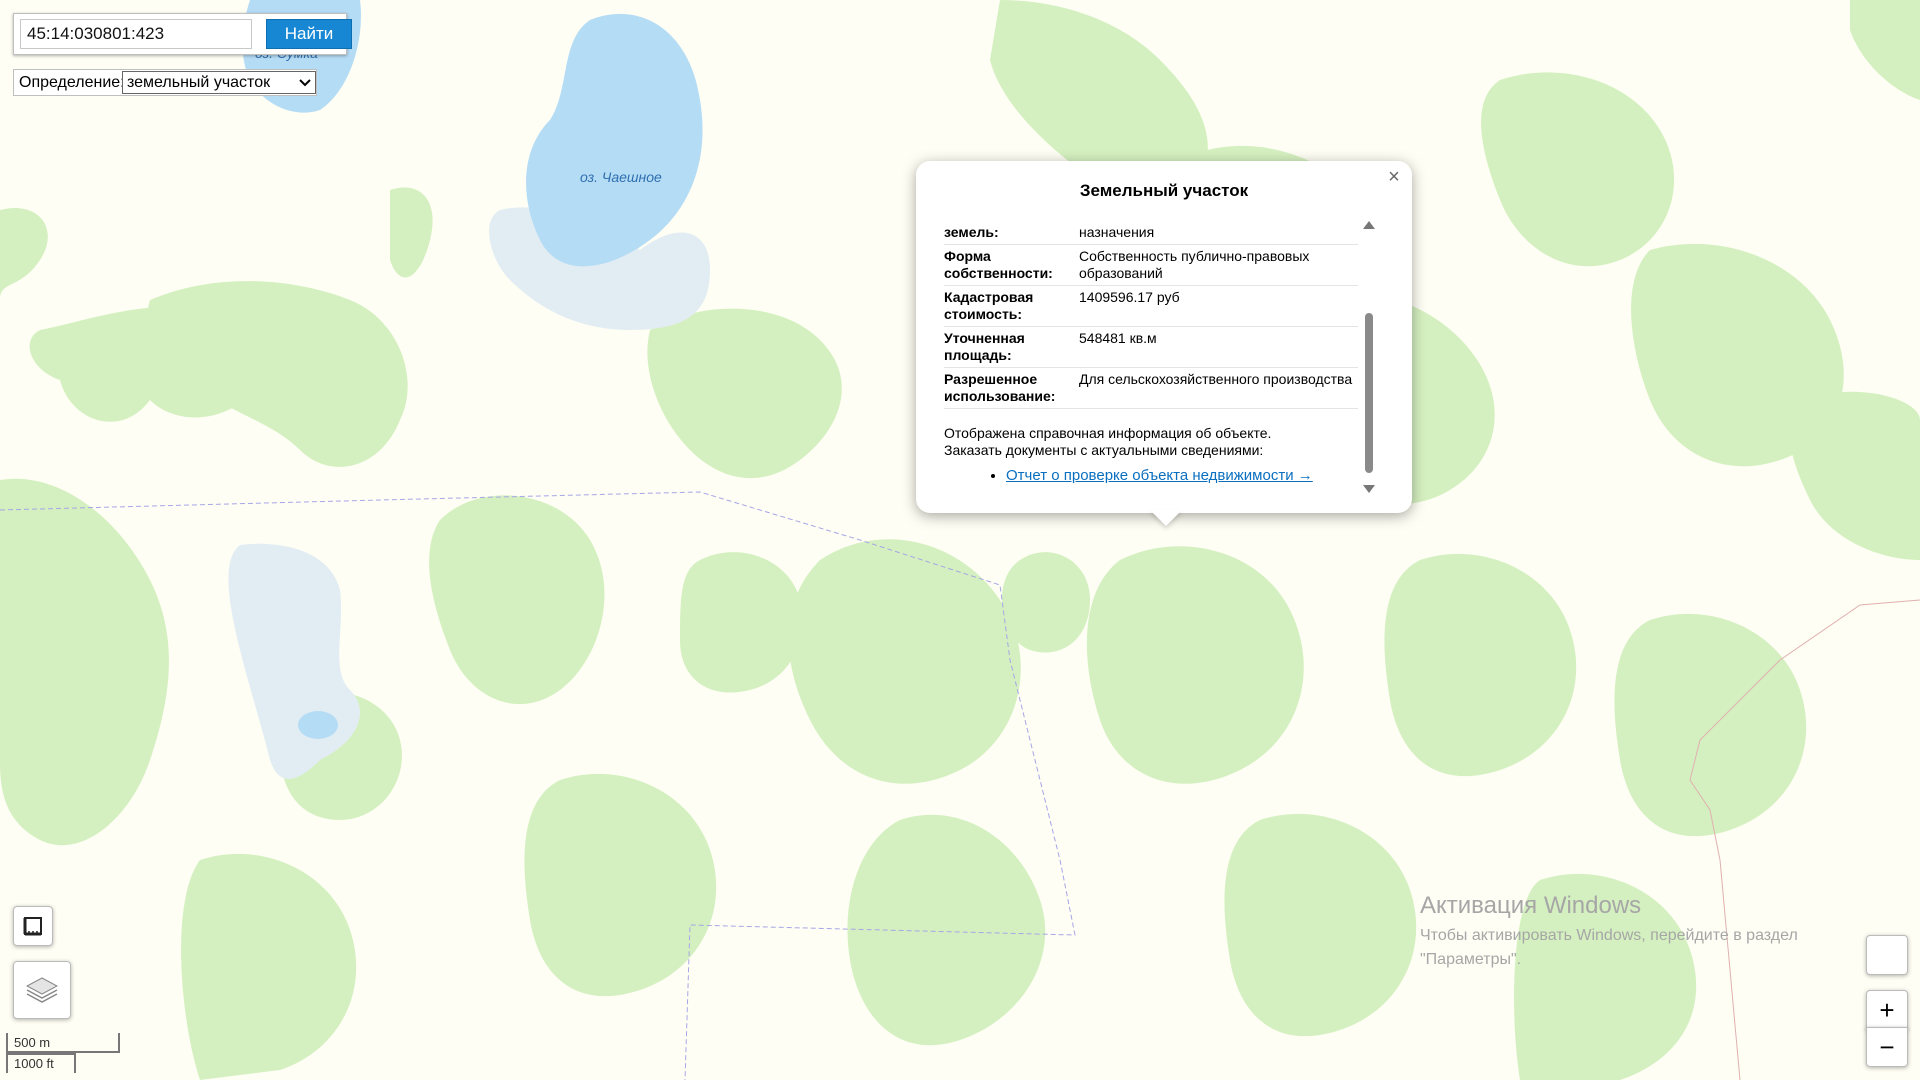 Image resolution: width=1920 pixels, height=1080 pixels. I want to click on row-key: Форма собственности:, so click(998, 264).